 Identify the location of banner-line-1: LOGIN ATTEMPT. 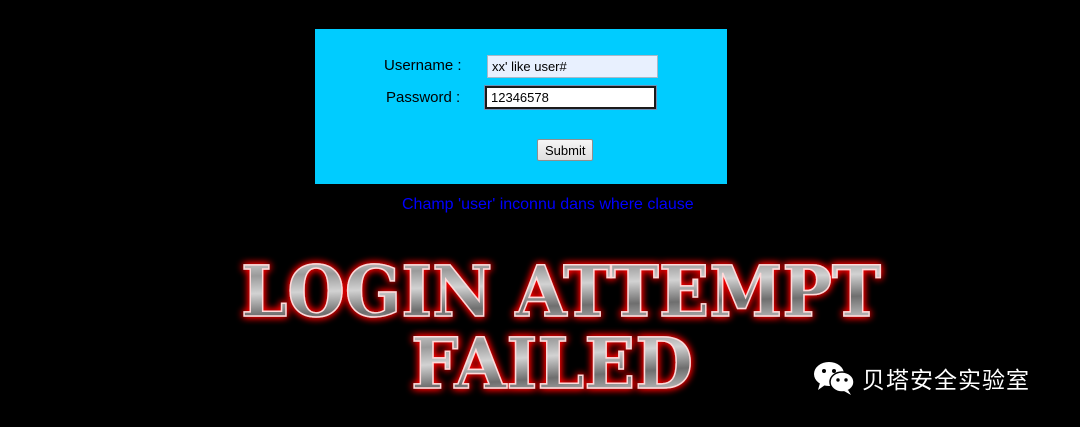
(561, 291).